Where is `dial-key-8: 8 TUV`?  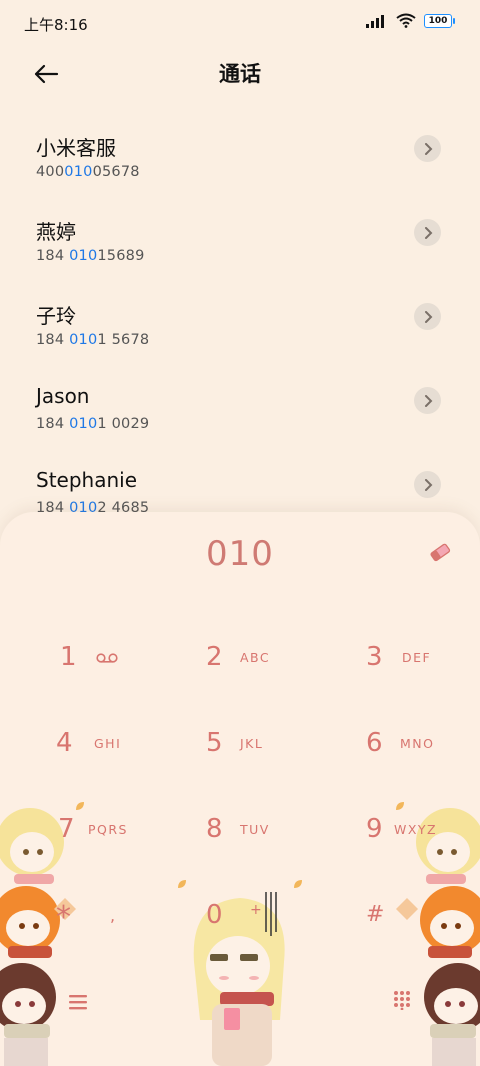 dial-key-8: 8 TUV is located at coordinates (265, 837).